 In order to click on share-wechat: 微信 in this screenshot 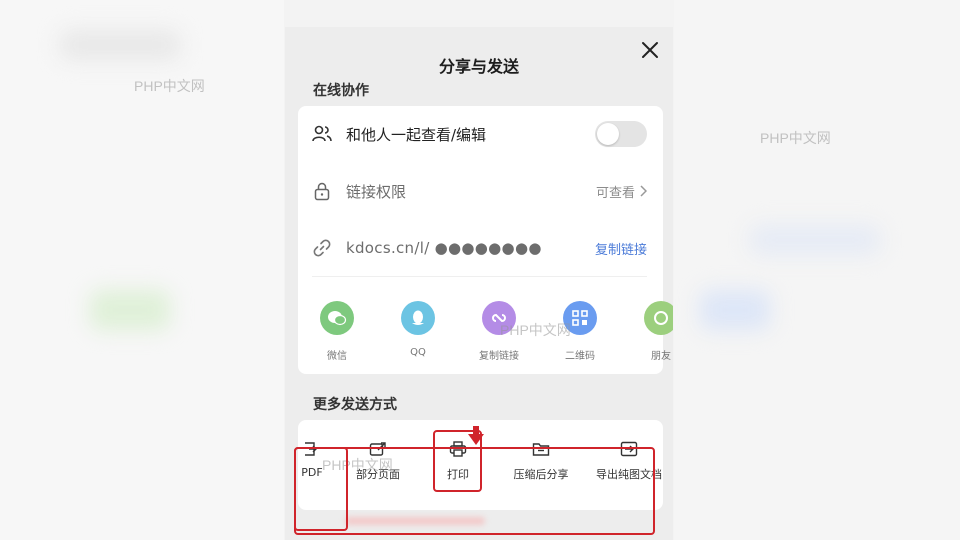, I will do `click(337, 331)`.